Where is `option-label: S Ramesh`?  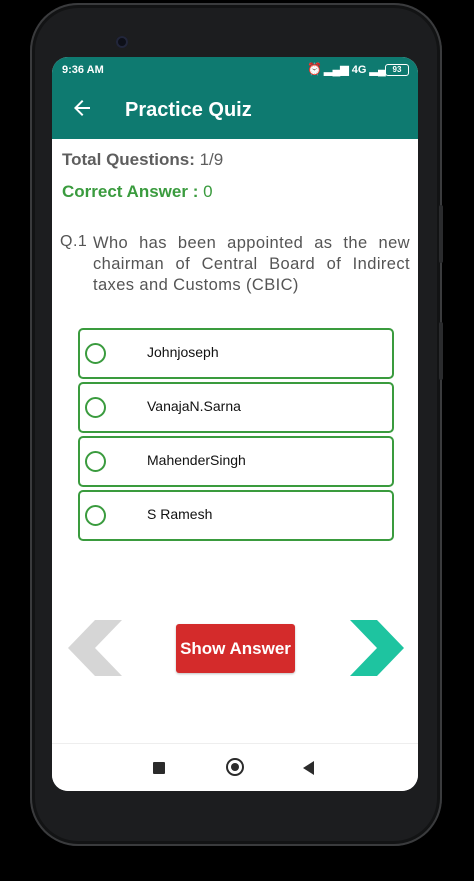 option-label: S Ramesh is located at coordinates (180, 514).